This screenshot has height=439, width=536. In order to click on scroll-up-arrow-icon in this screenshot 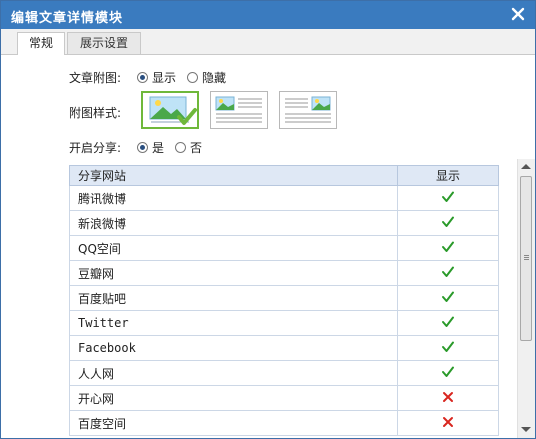, I will do `click(526, 166)`.